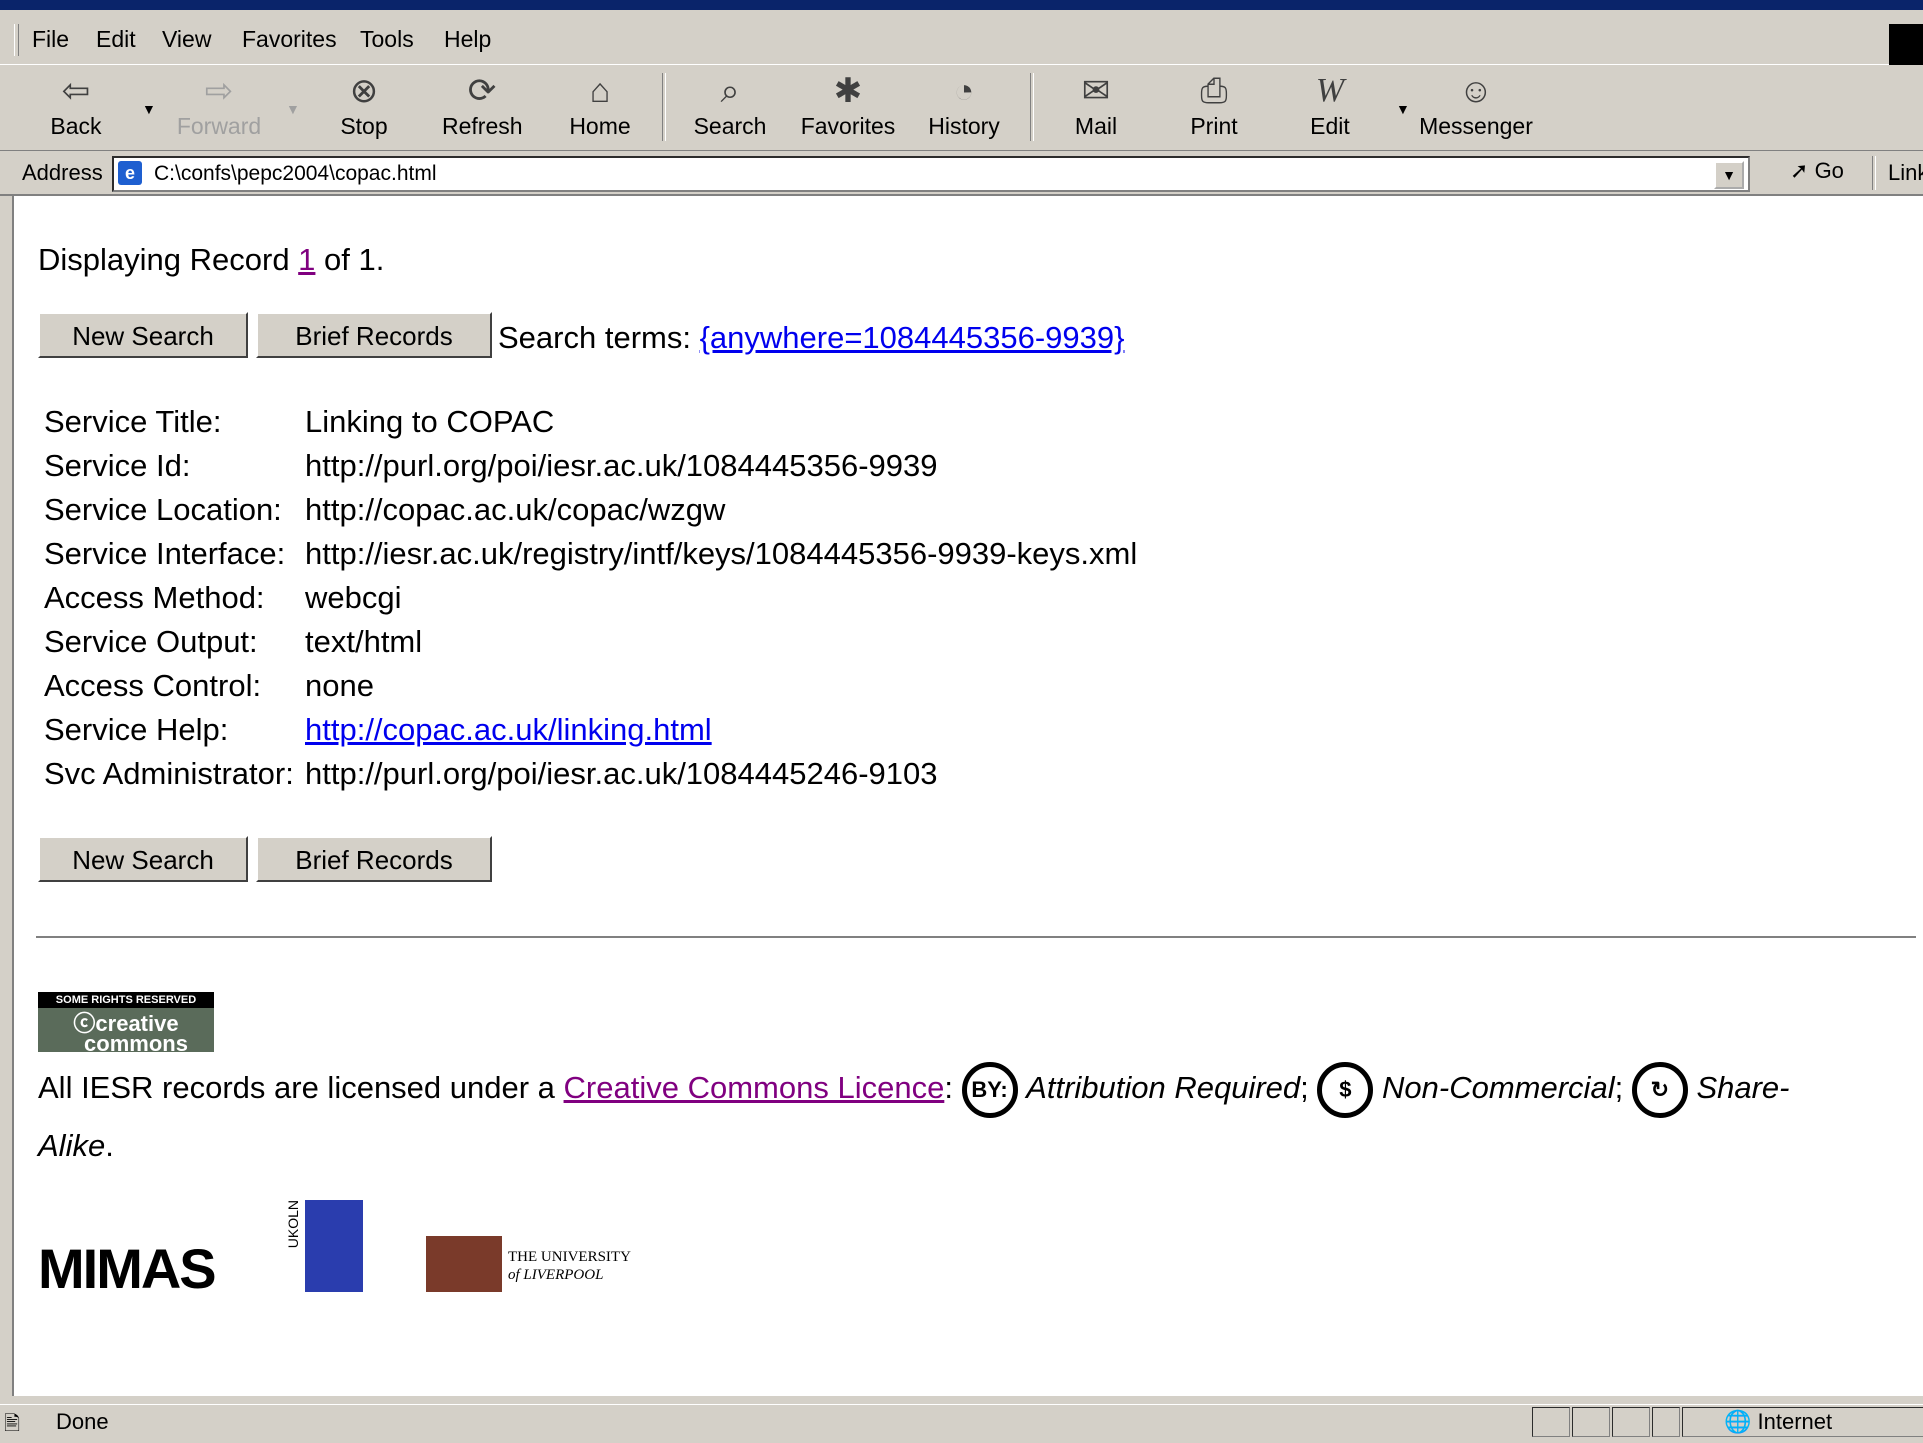 This screenshot has width=1923, height=1443. Describe the element at coordinates (50, 39) in the screenshot. I see `menu-file: File` at that location.